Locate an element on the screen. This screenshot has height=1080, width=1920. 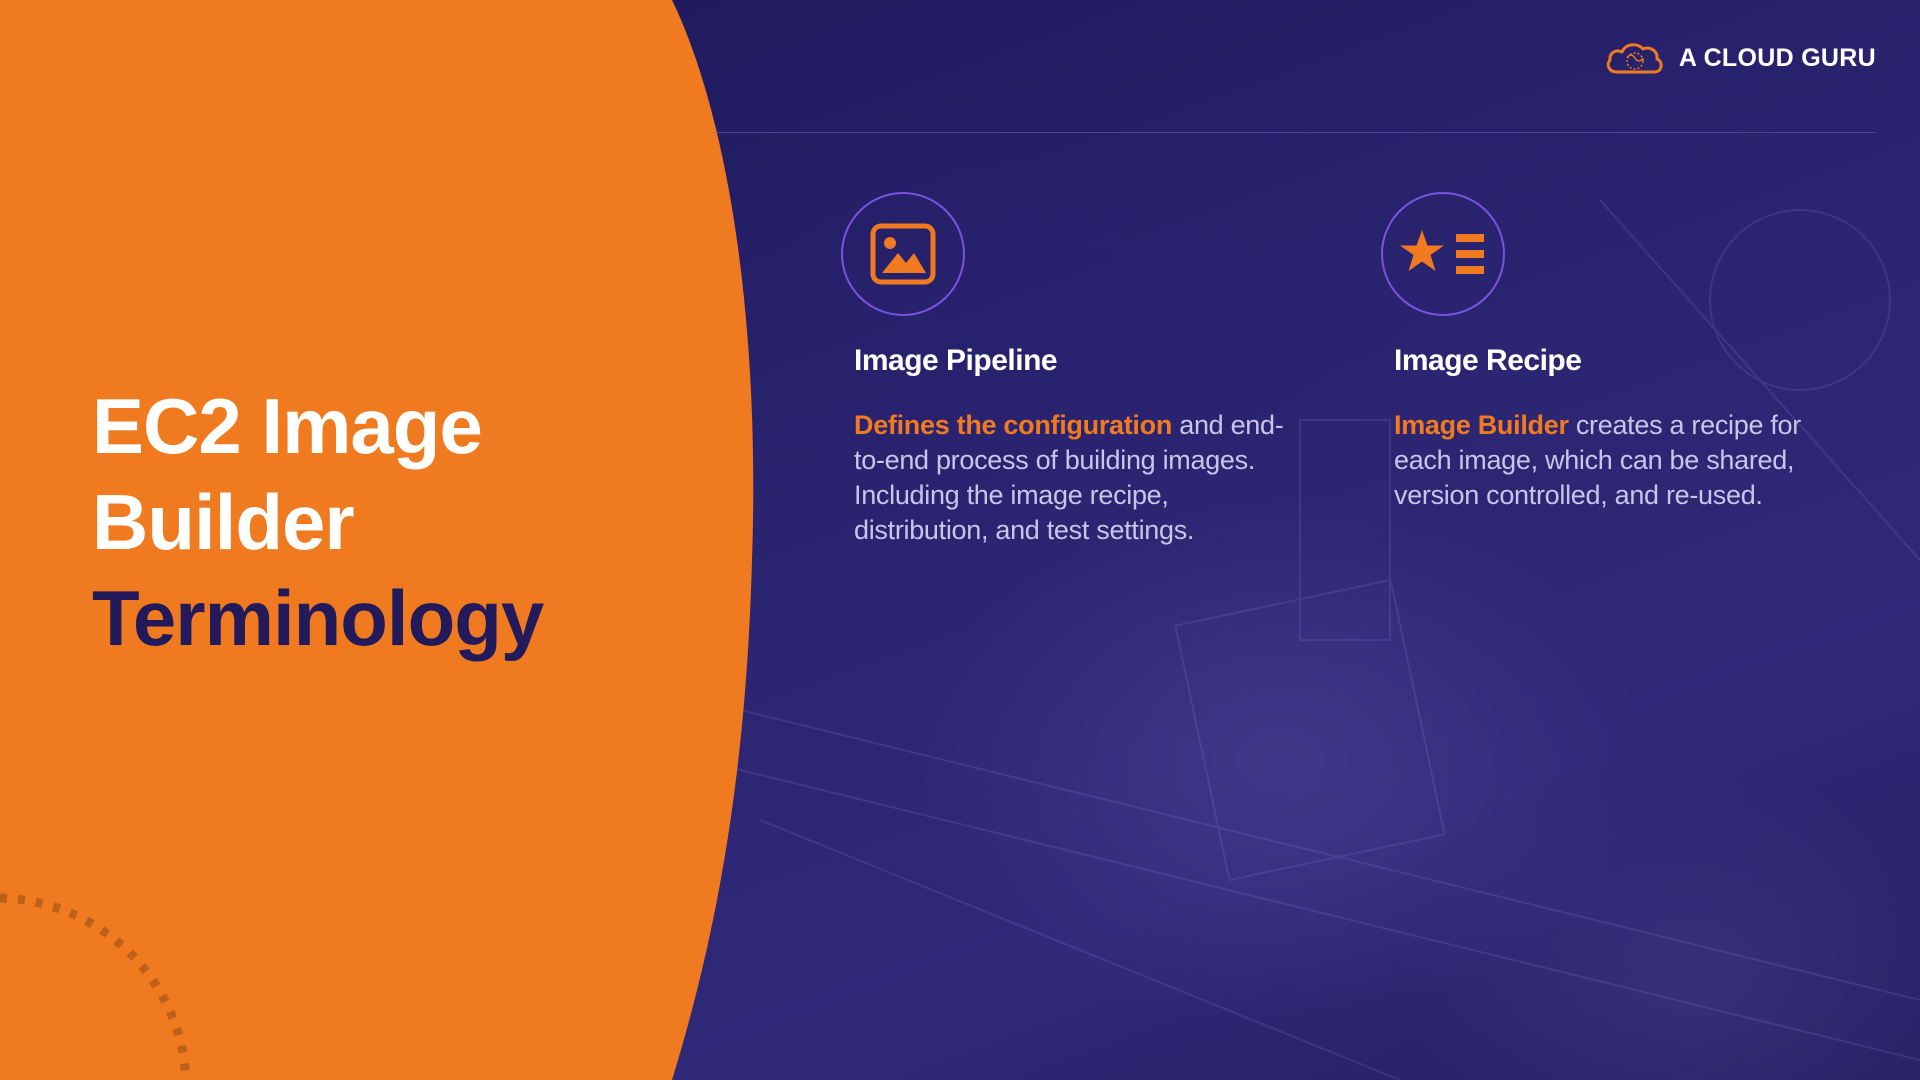
brand-name: A CLOUD GURU is located at coordinates (1777, 57).